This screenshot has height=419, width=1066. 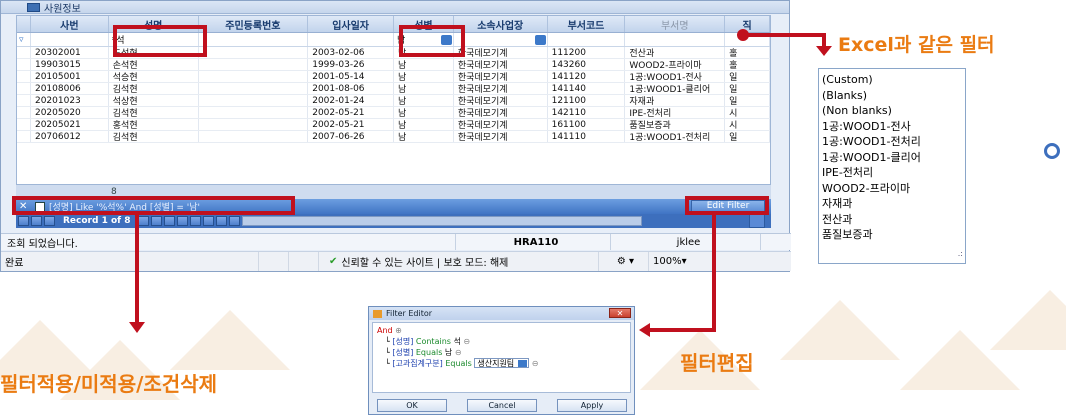 I want to click on table-cell: 19903015, so click(x=70, y=64).